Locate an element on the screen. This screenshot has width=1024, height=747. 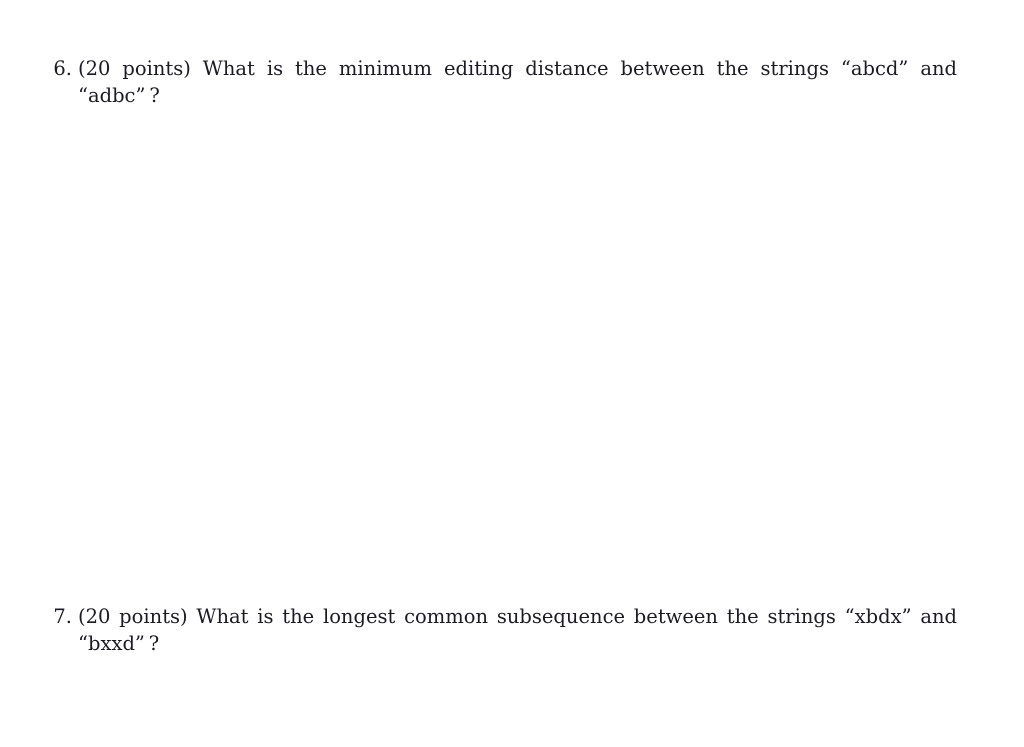
question-number-7: 7. is located at coordinates (62, 616).